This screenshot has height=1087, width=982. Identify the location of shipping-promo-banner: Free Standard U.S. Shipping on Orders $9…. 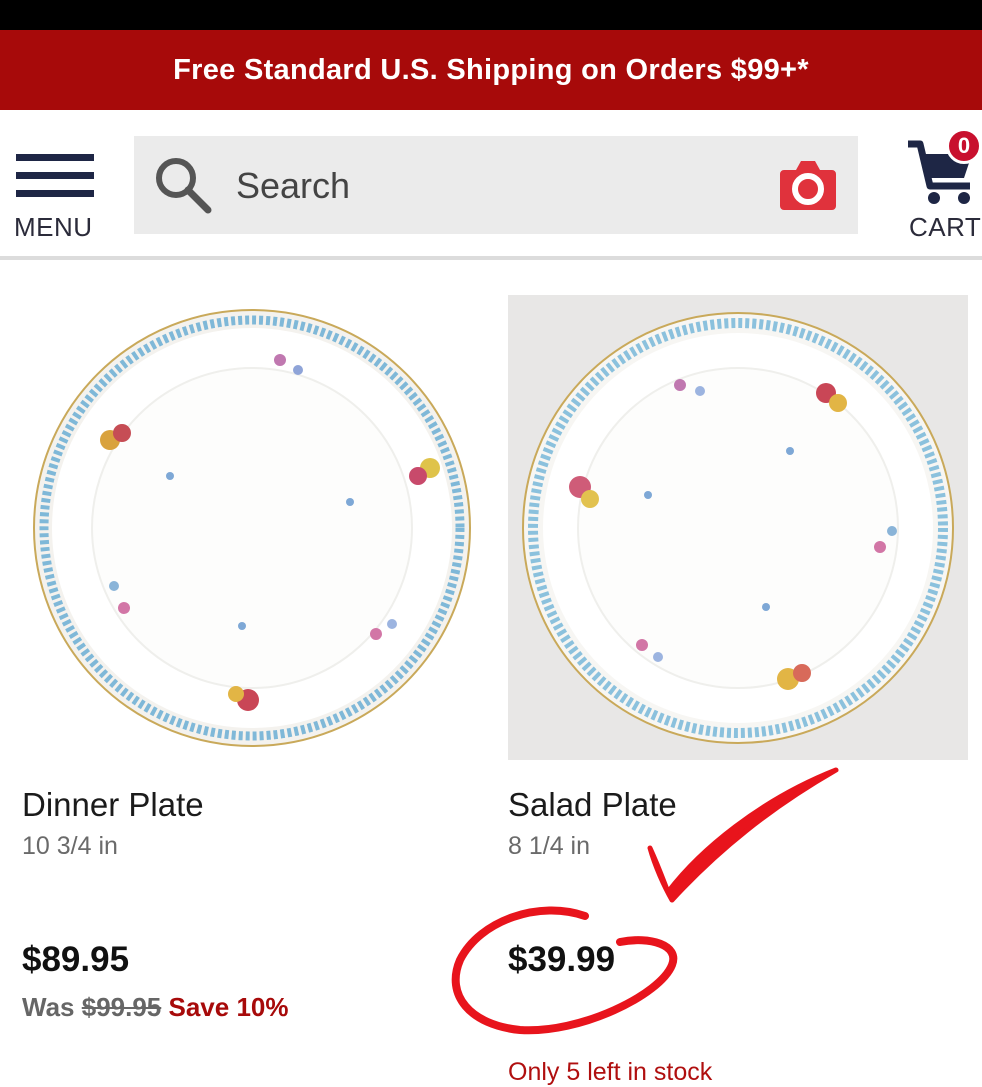
(491, 70).